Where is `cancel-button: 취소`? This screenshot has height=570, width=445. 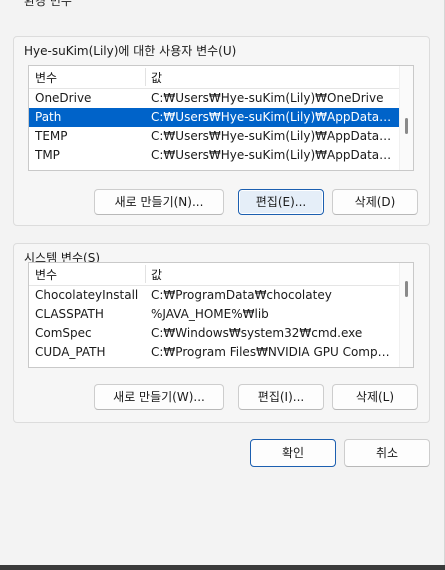
cancel-button: 취소 is located at coordinates (387, 453).